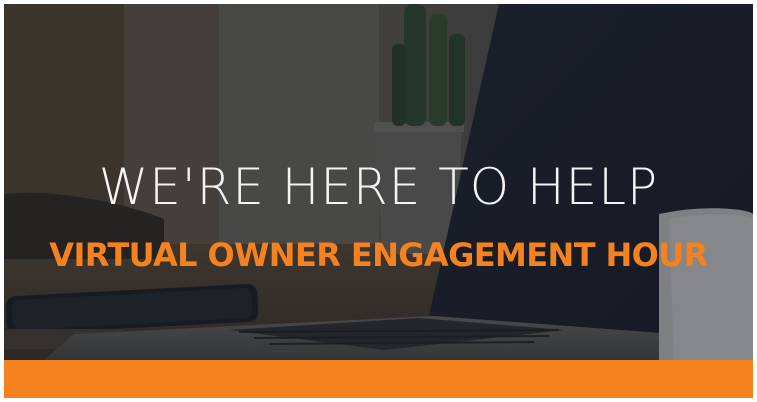  I want to click on accent-bar, so click(378, 379).